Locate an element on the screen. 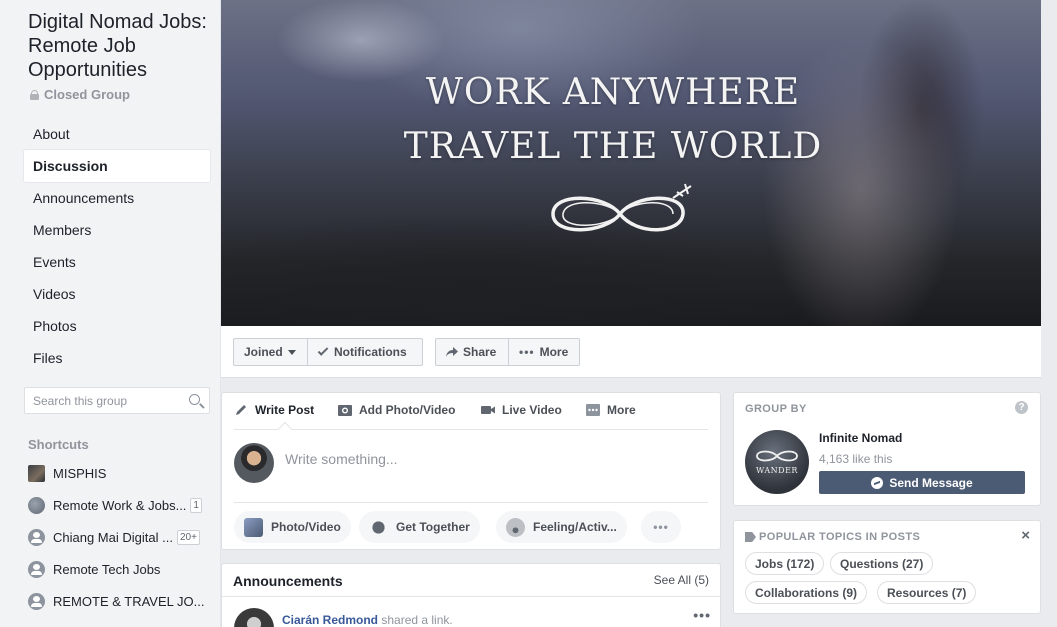  topic-chip-resources: Resources (7) is located at coordinates (927, 592).